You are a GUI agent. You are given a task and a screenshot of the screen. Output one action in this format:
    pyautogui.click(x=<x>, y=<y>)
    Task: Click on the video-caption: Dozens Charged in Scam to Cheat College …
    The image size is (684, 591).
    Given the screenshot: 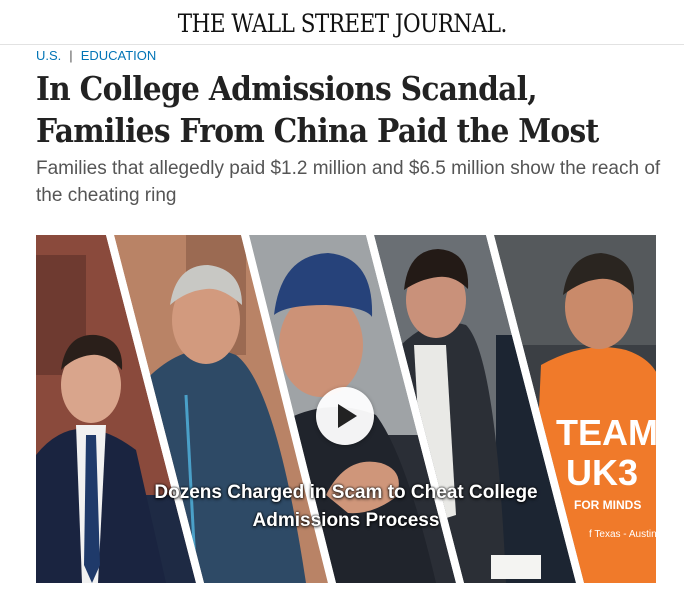 What is the action you would take?
    pyautogui.click(x=346, y=507)
    